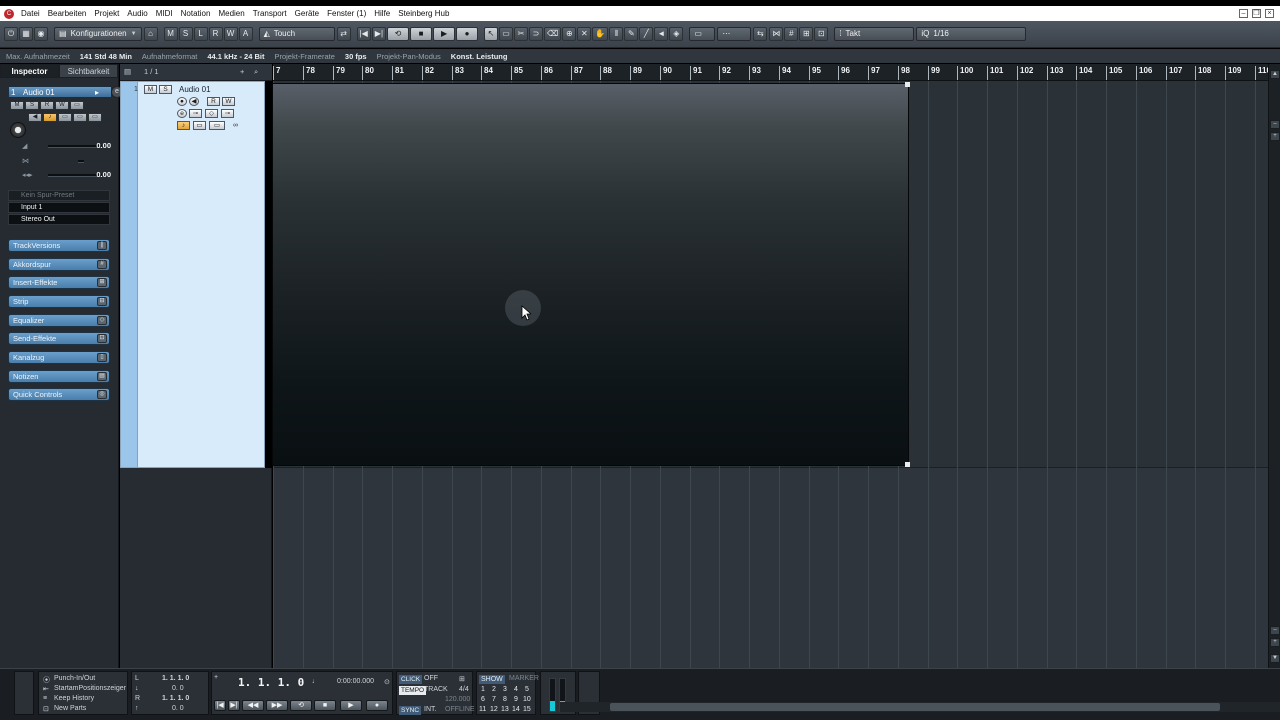  Describe the element at coordinates (50, 117) in the screenshot. I see `timebase-button: ♪` at that location.